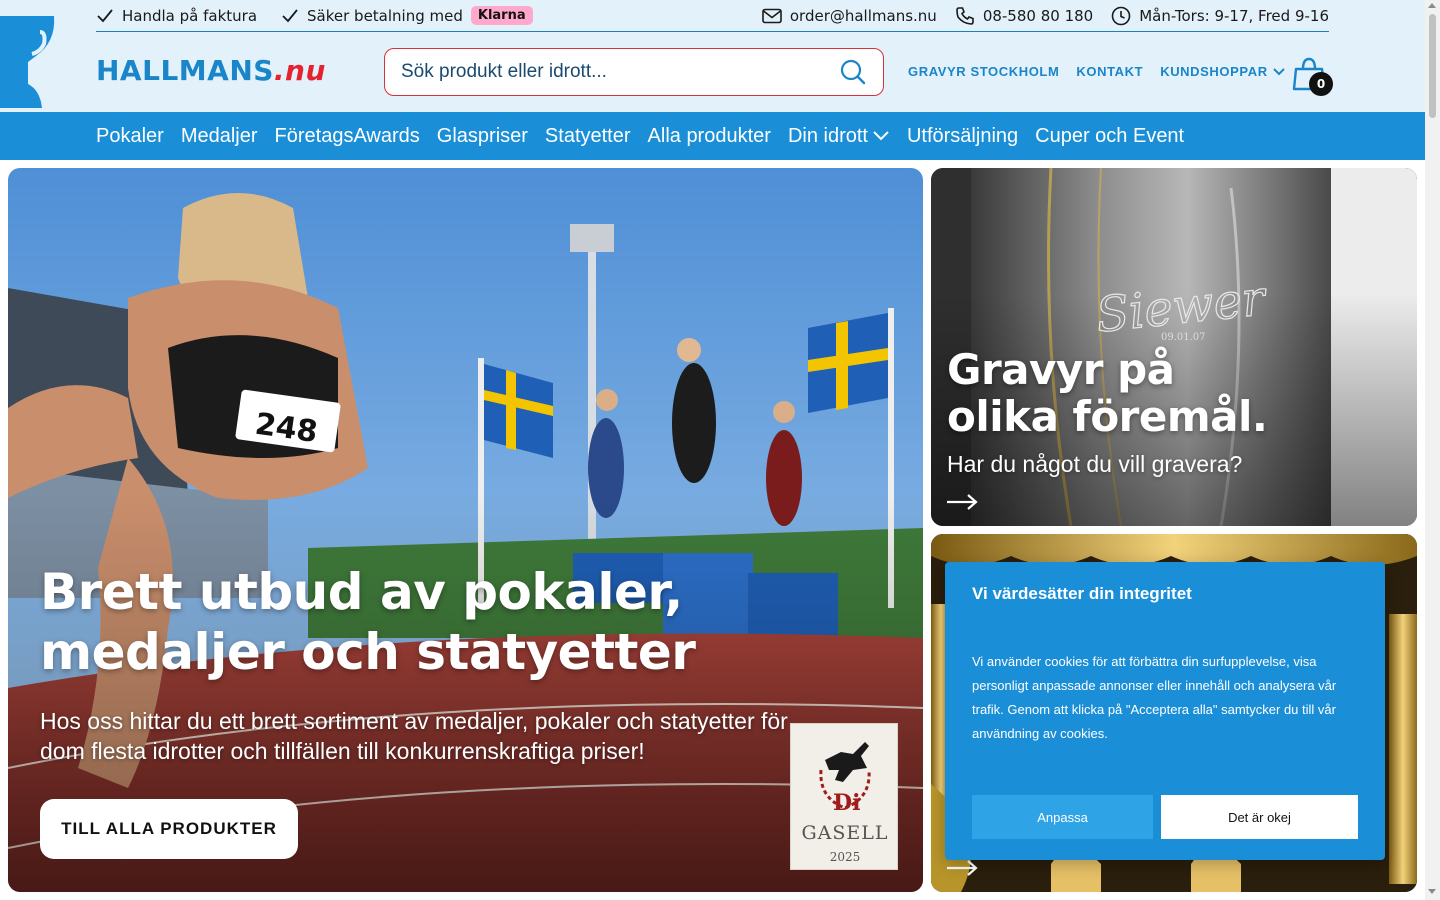 The height and width of the screenshot is (900, 1440). I want to click on nav-din-idrott-label: Din idrott, so click(827, 135).